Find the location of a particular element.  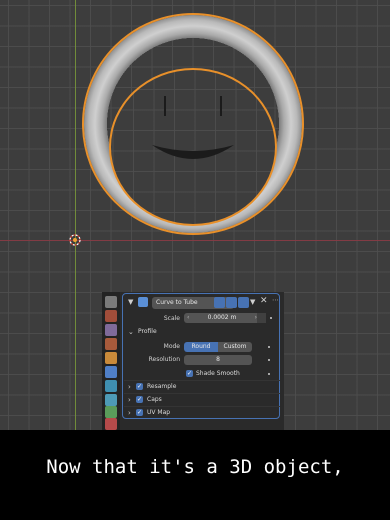

viewport-toggle-icon is located at coordinates (231, 302).